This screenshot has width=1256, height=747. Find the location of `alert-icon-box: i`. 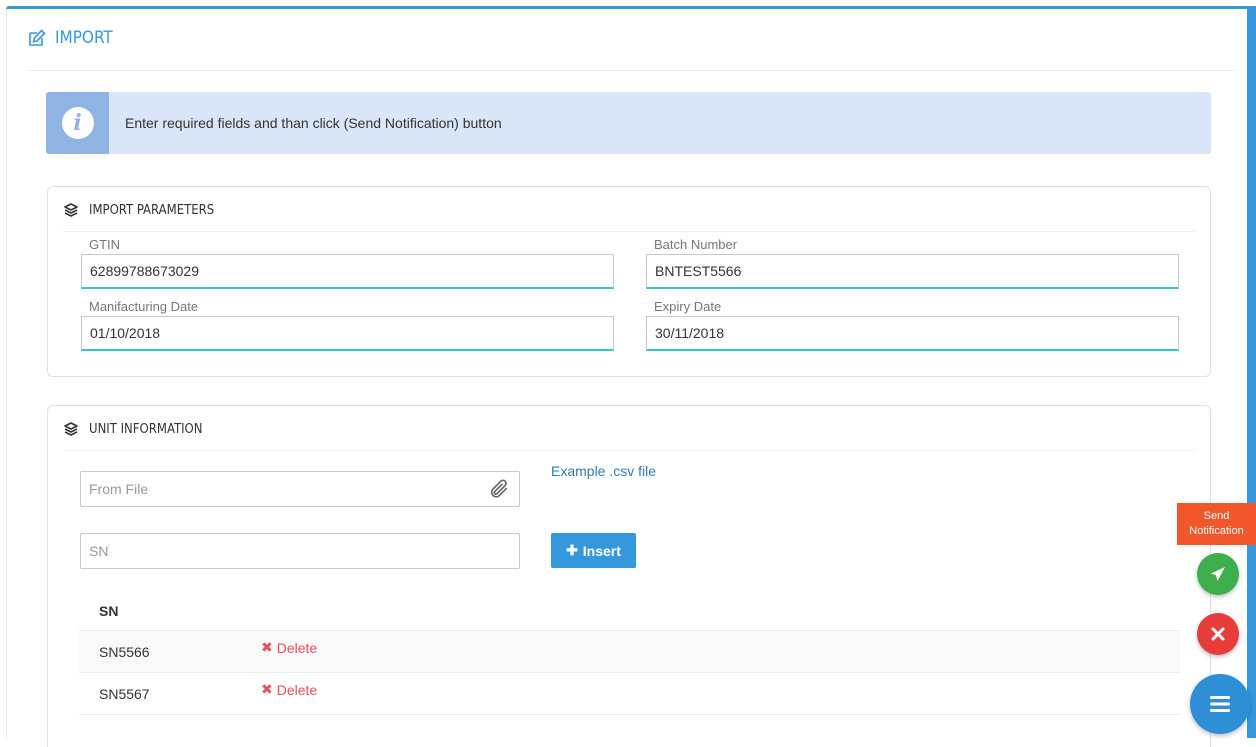

alert-icon-box: i is located at coordinates (77, 123).